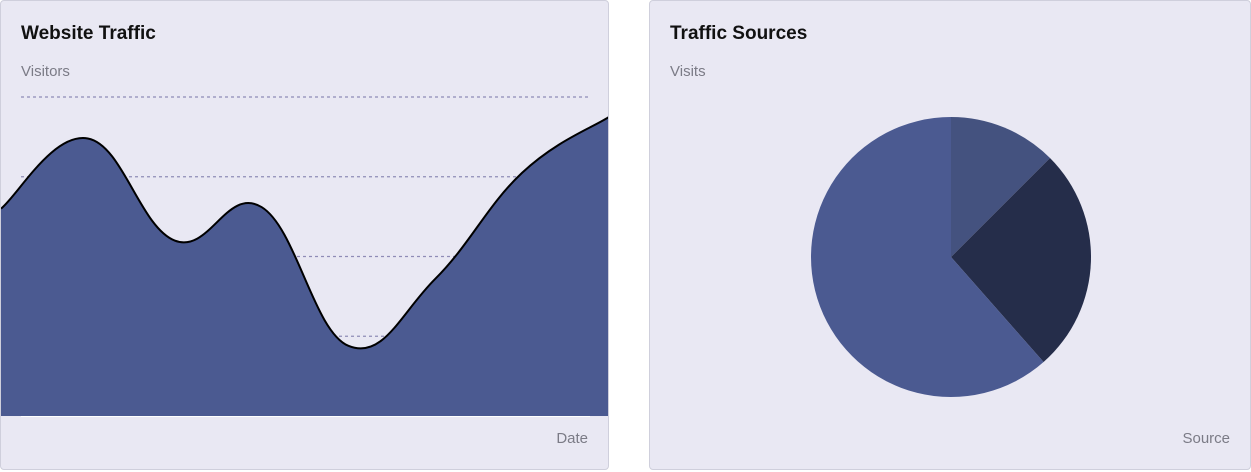 The image size is (1251, 472). I want to click on traffic-x-axis-label: Date, so click(572, 438).